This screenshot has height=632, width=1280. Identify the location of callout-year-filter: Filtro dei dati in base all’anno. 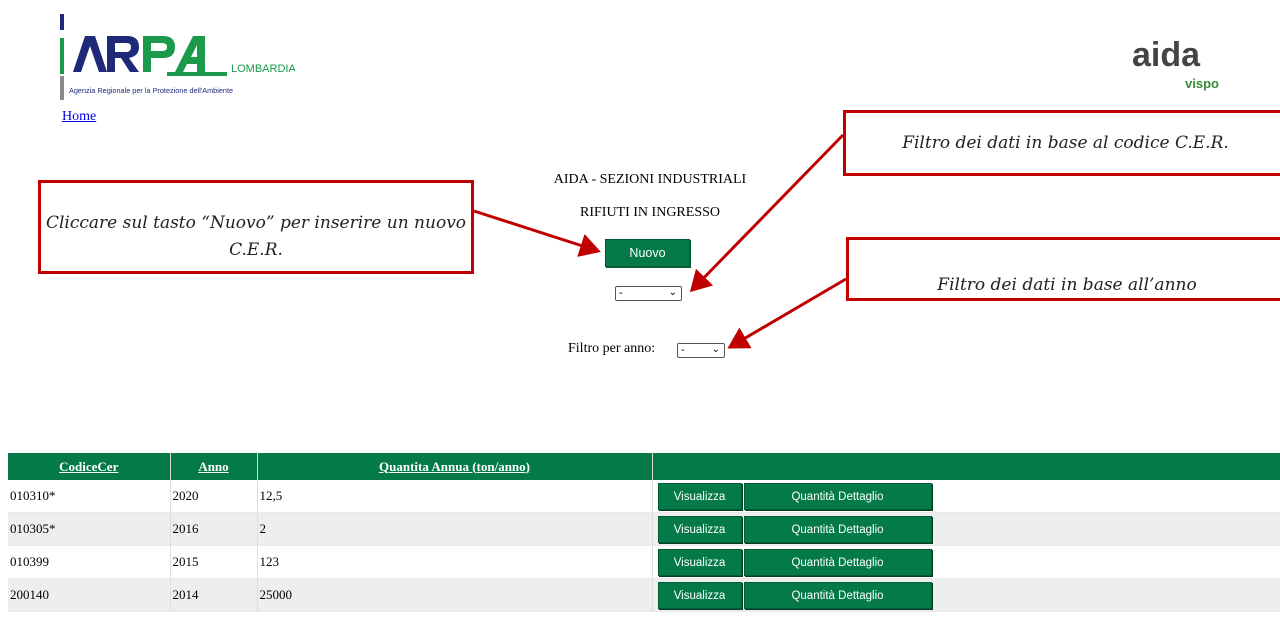
(1063, 269).